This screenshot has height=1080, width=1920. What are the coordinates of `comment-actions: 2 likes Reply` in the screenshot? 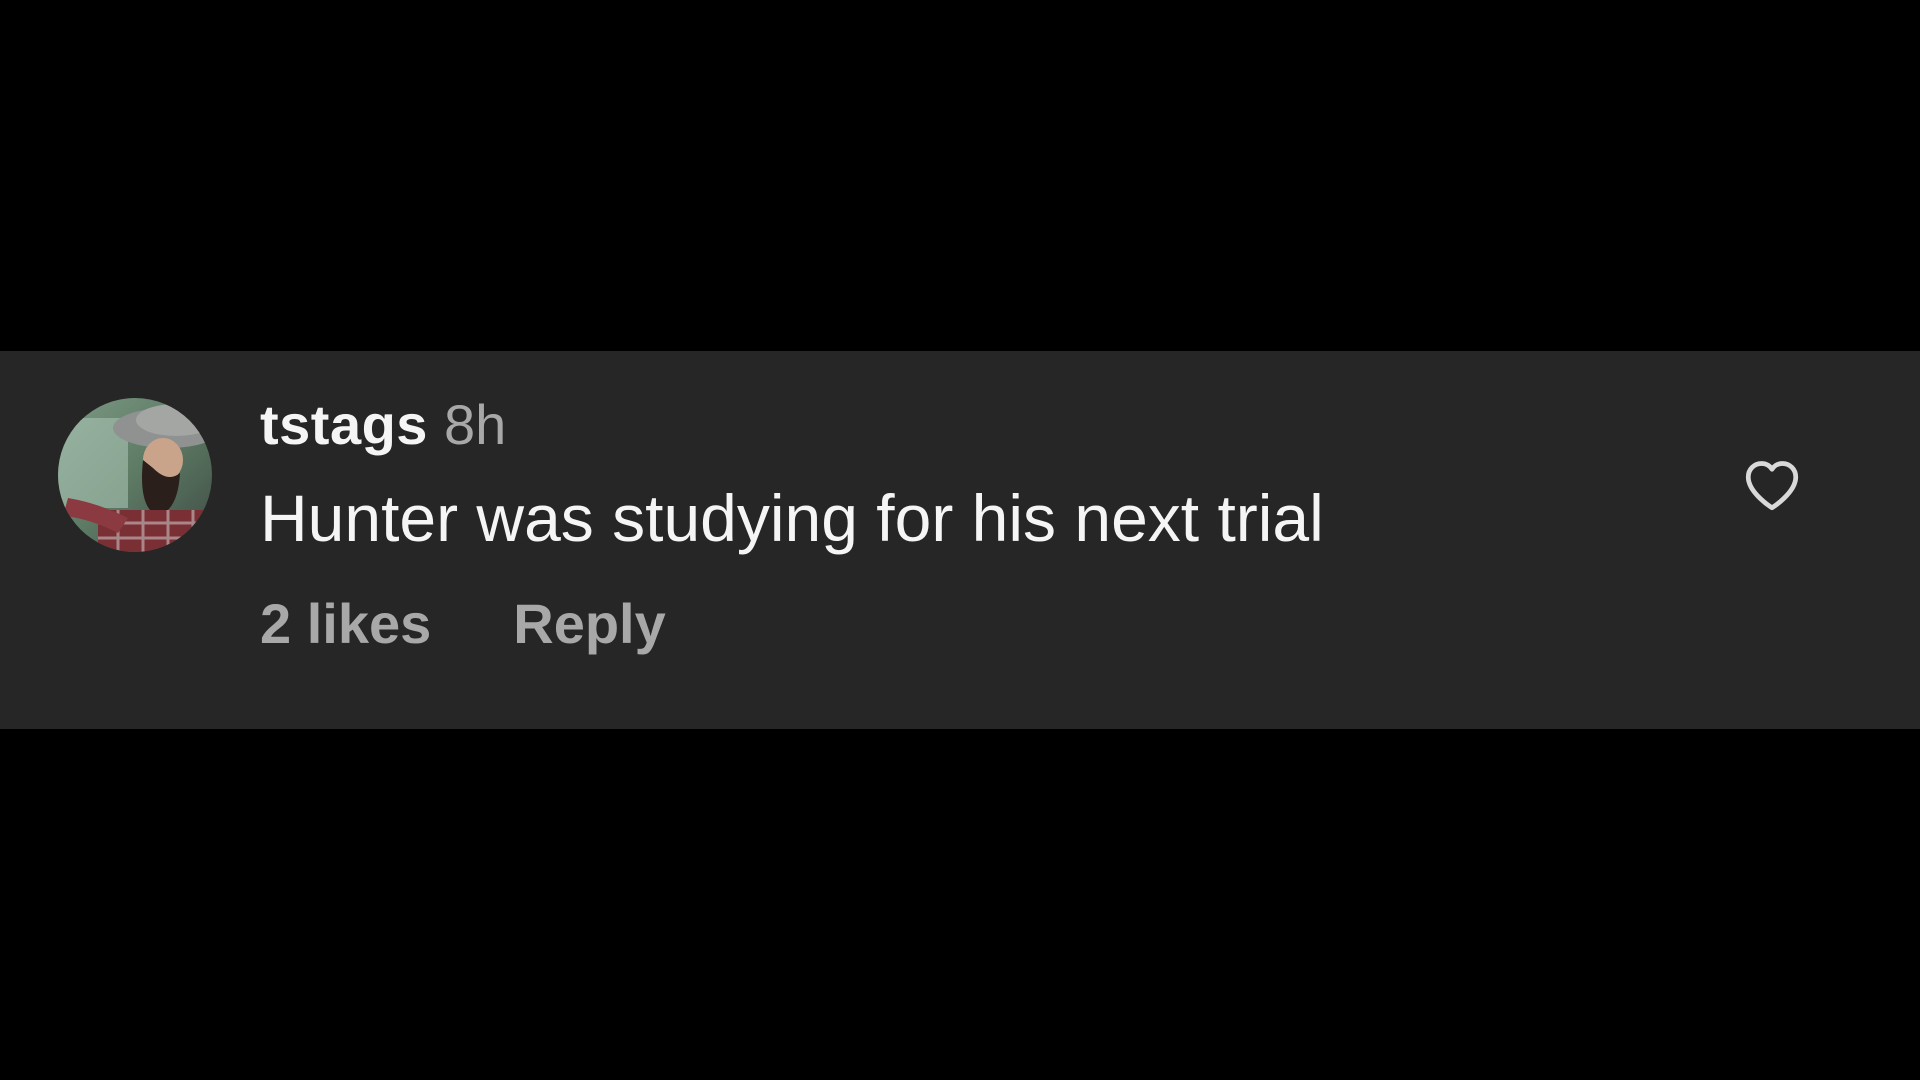 It's located at (792, 623).